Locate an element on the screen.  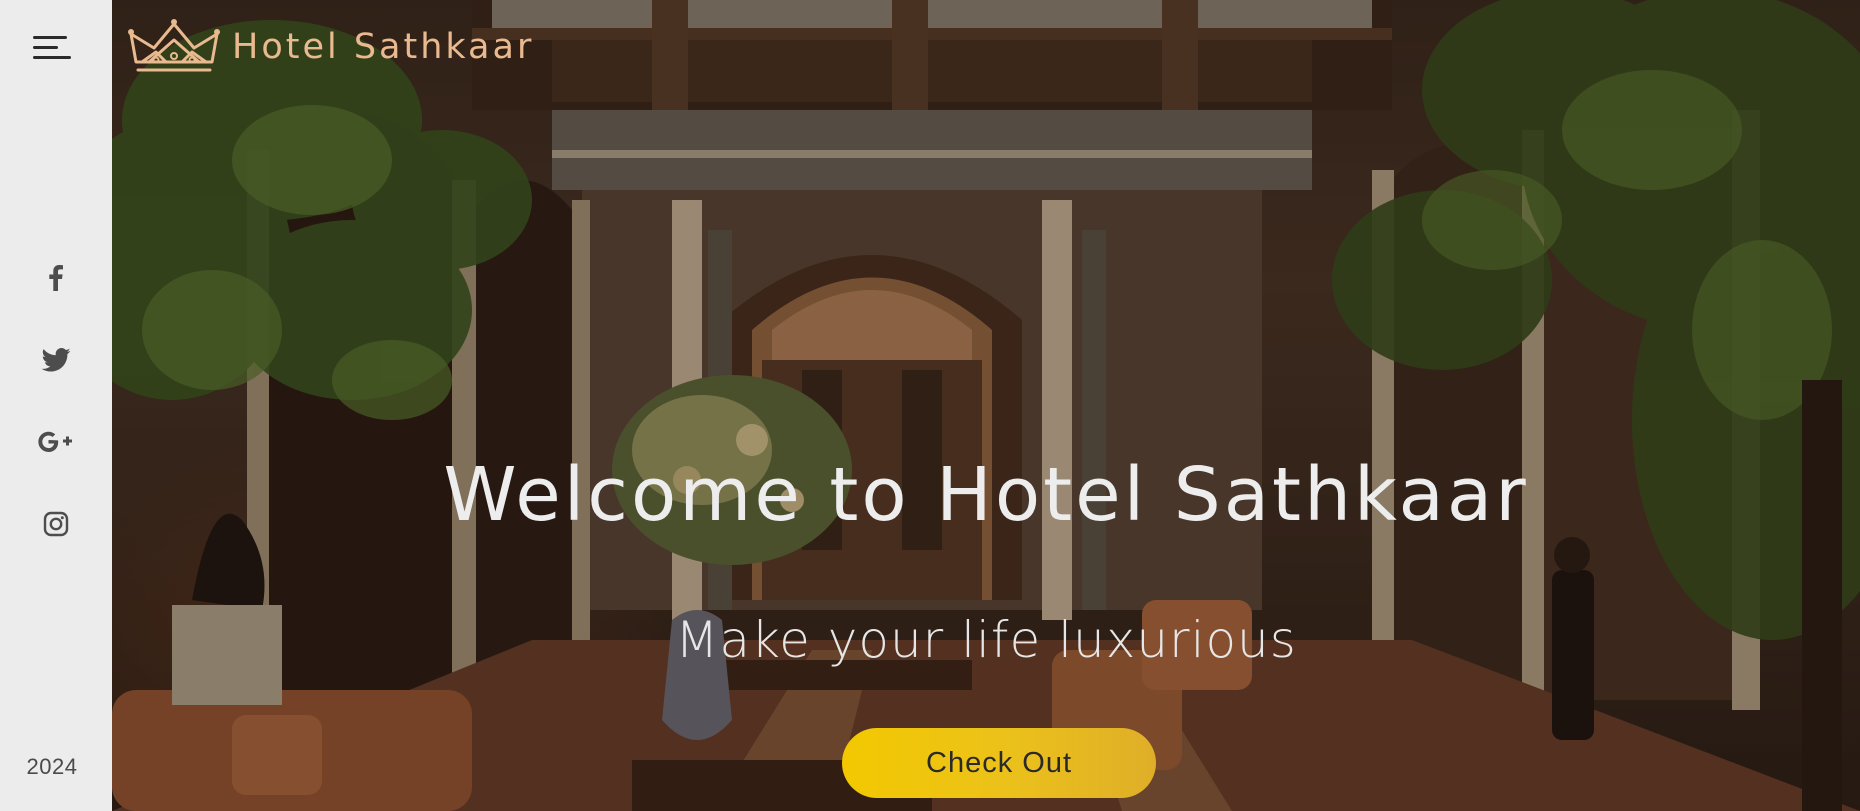
brand-name: Hotel Sathkaar is located at coordinates (383, 46).